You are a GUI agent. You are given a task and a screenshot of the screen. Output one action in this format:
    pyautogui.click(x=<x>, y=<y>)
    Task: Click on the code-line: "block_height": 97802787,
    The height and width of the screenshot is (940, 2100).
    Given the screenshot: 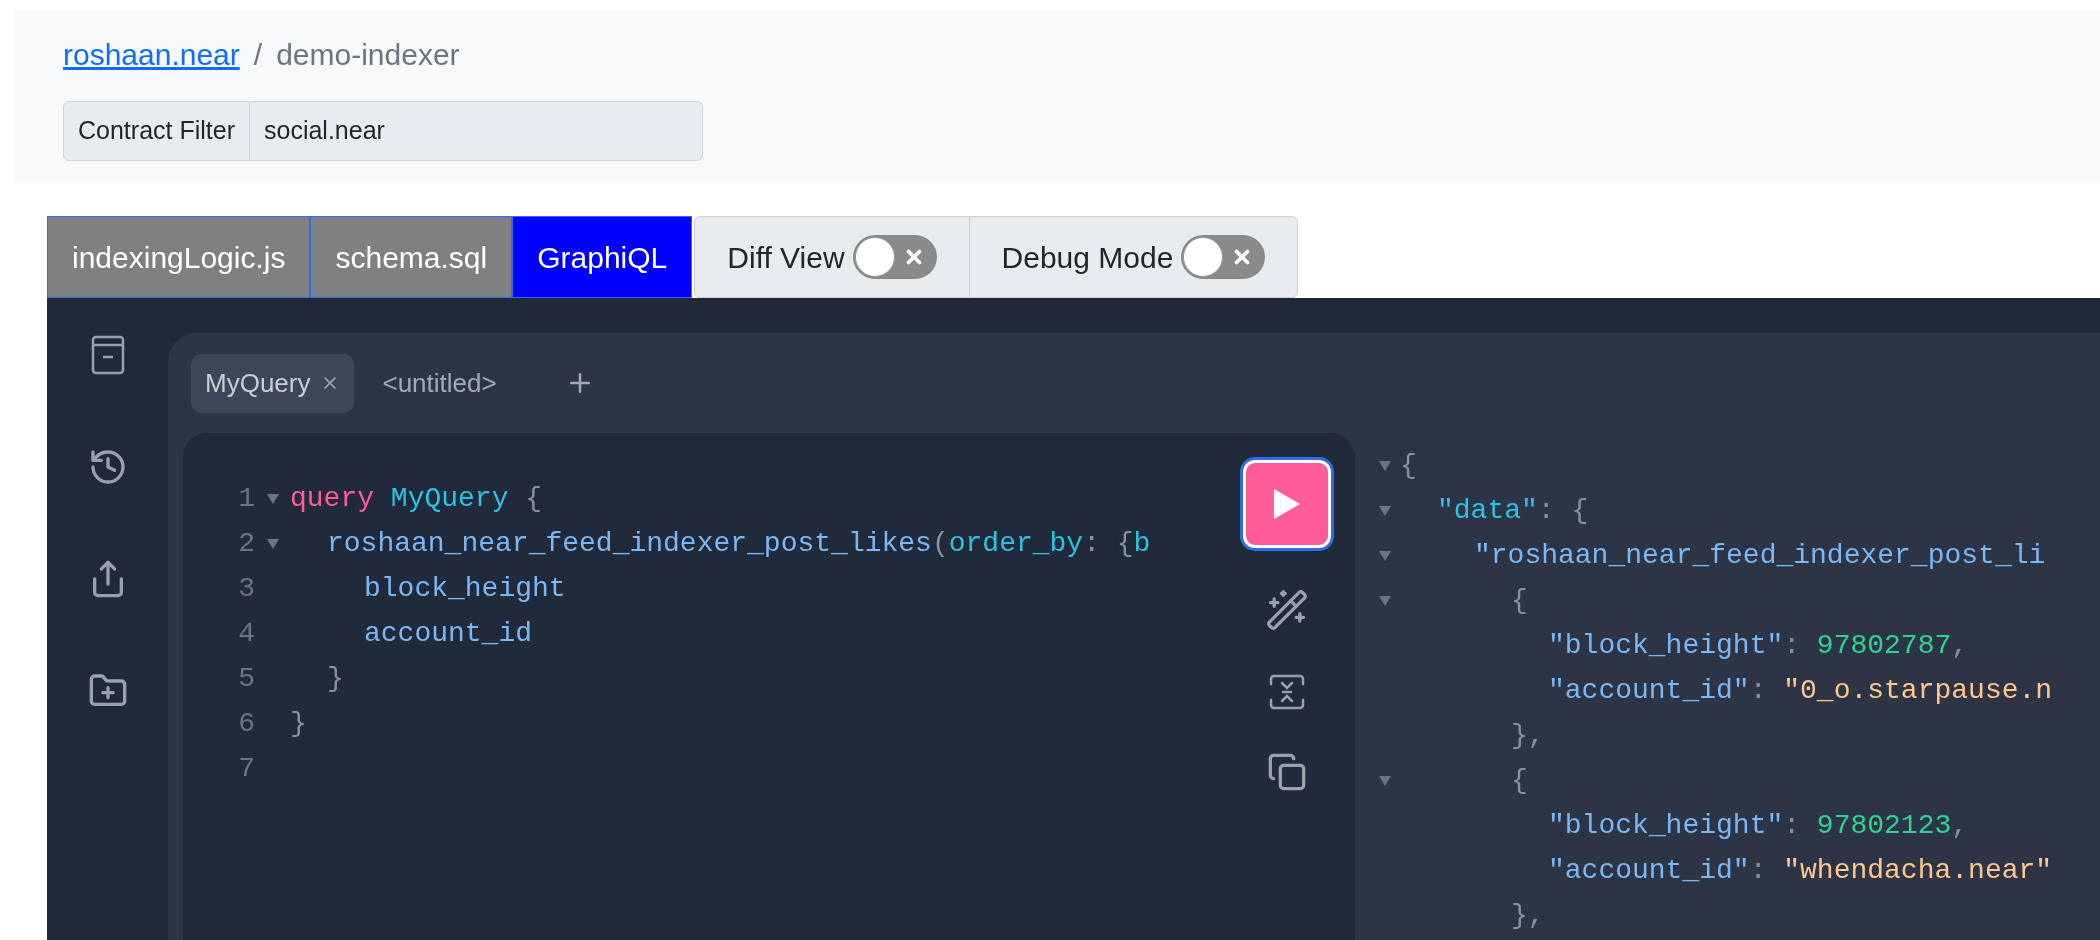 What is the action you would take?
    pyautogui.click(x=1758, y=645)
    